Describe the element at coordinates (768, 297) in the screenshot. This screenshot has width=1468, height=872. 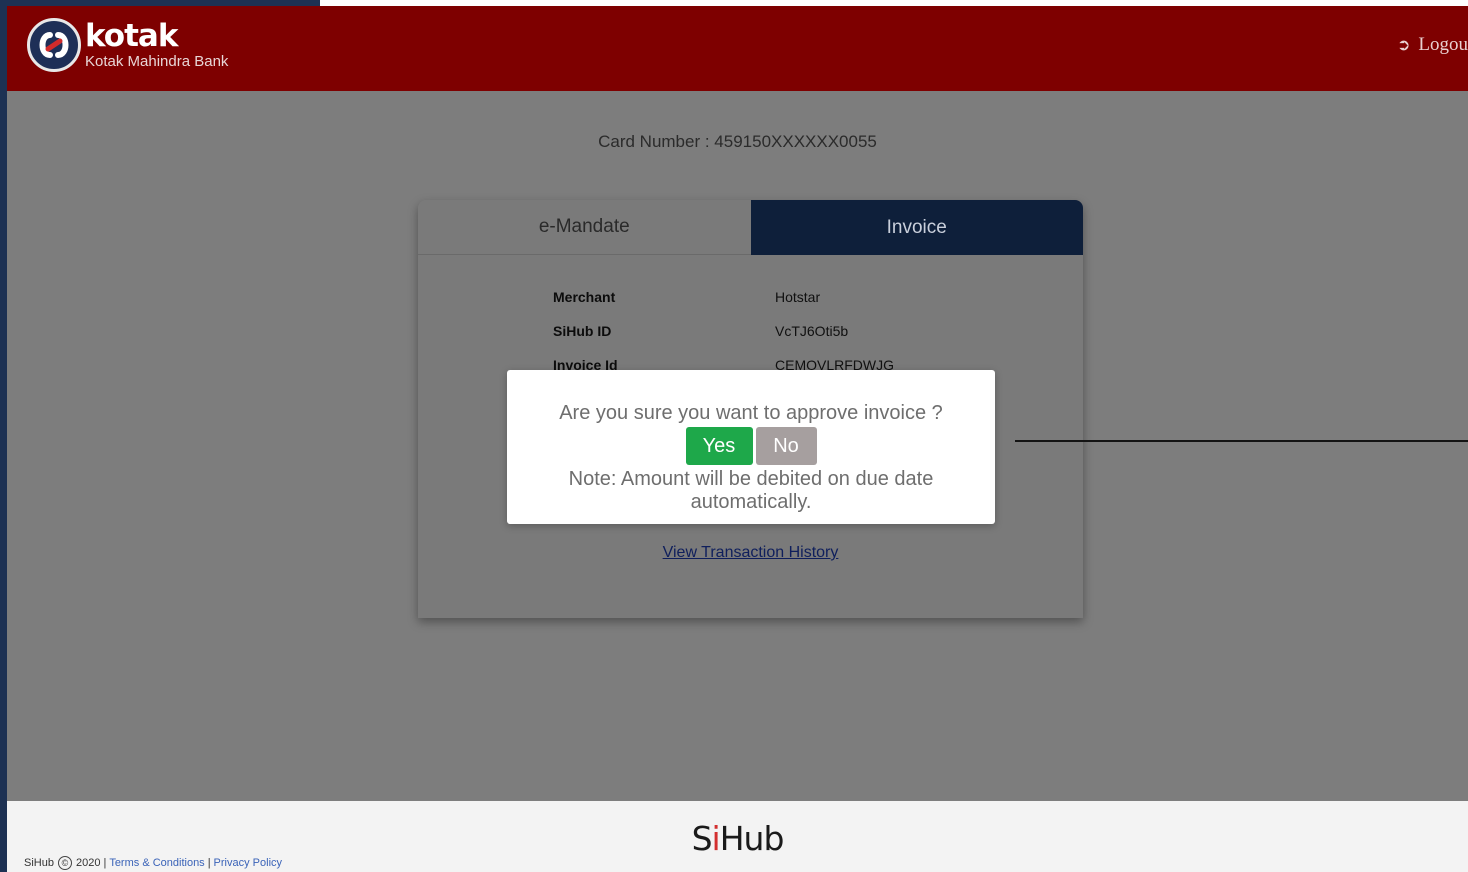
I see `detail-row-merchant: Merchant Hotstar` at that location.